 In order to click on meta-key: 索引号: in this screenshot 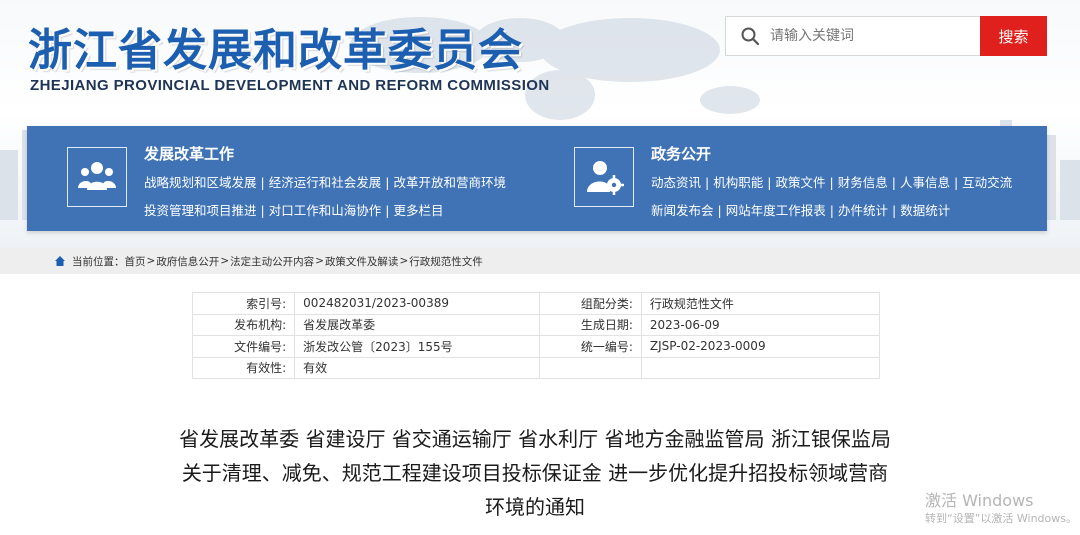, I will do `click(243, 303)`.